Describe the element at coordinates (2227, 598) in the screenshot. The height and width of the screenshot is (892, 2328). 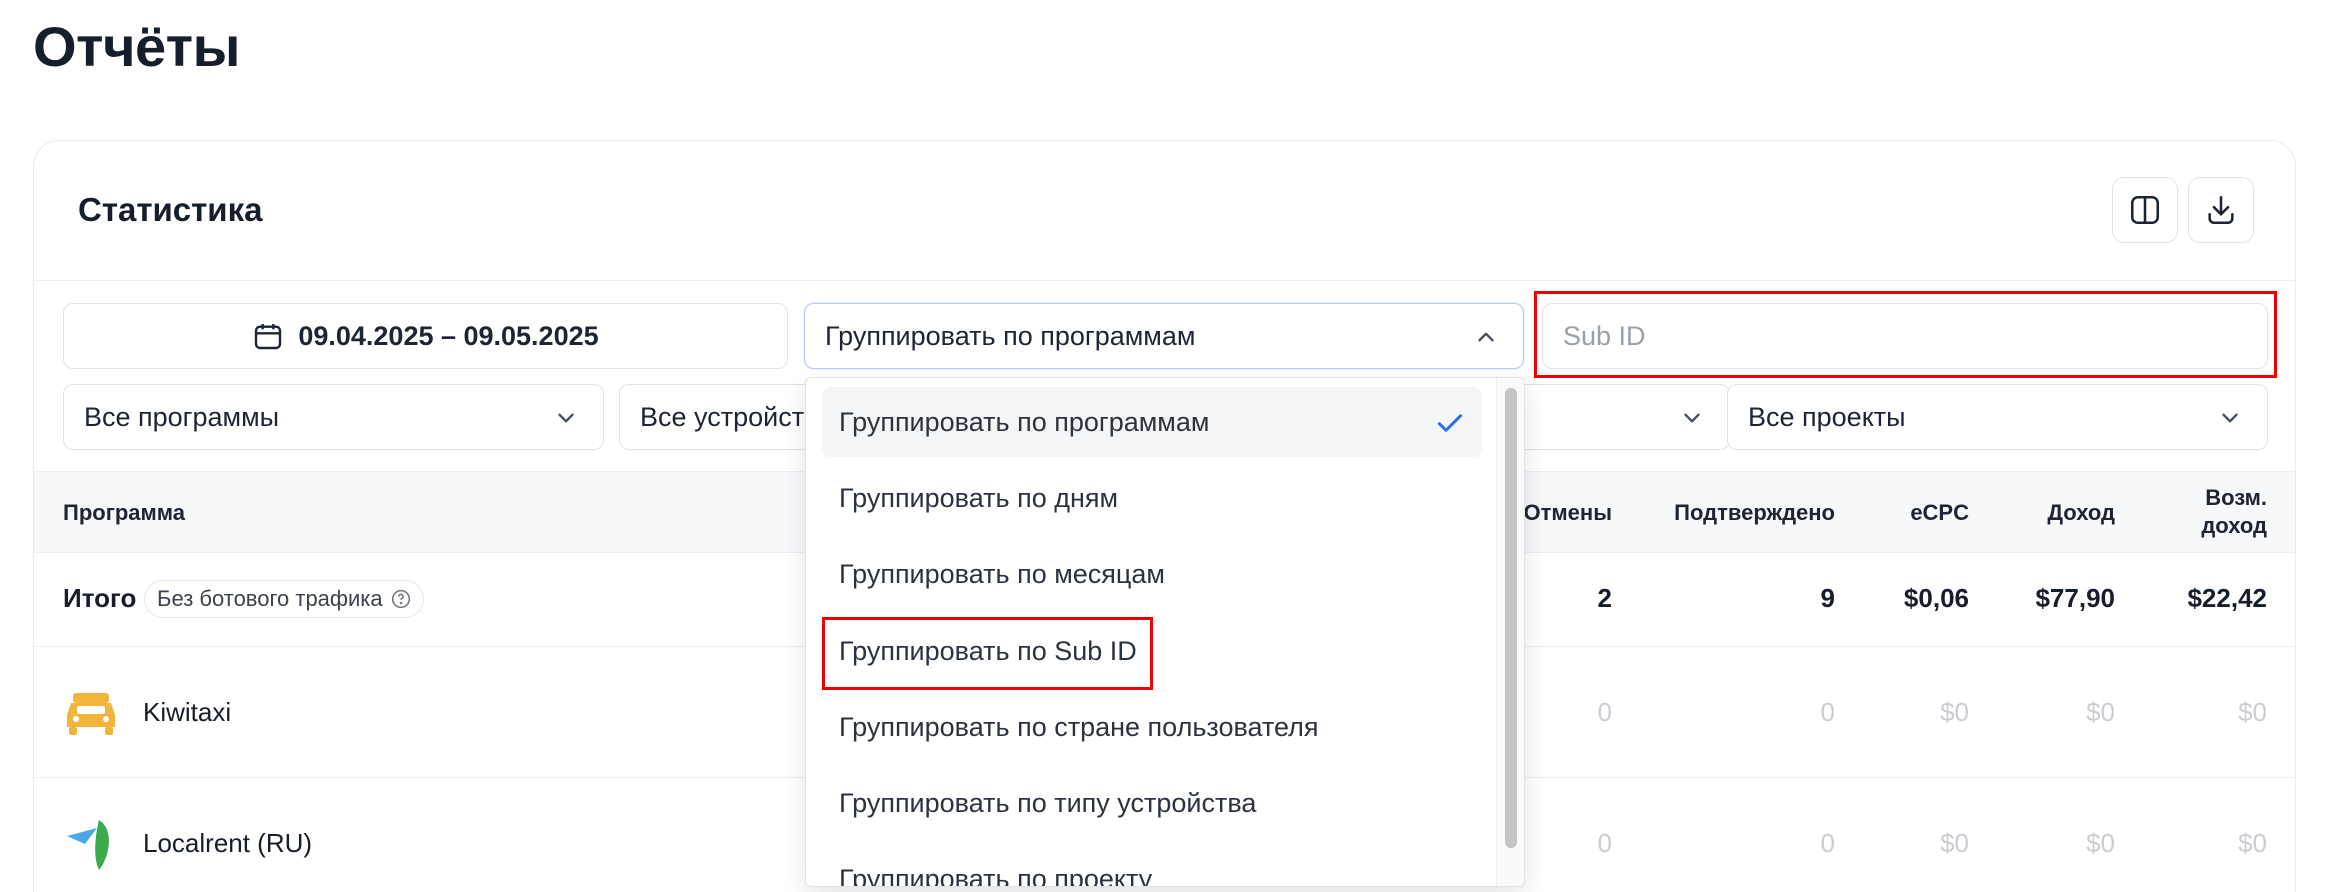
I see `total-possible-income: $22,42` at that location.